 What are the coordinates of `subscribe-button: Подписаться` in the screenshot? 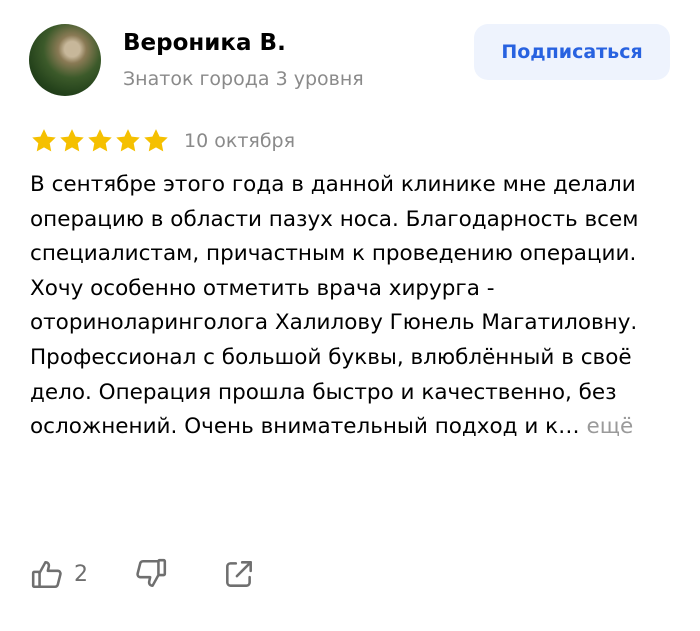 It's located at (572, 52).